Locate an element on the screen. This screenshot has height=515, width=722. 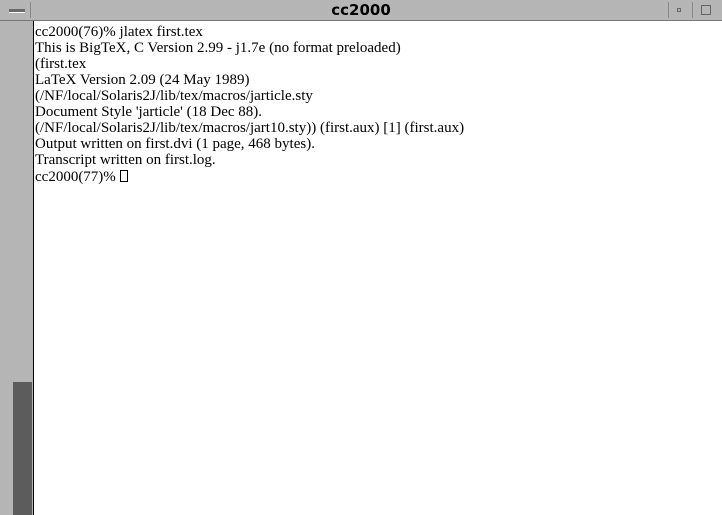
minimize-button is located at coordinates (678, 10).